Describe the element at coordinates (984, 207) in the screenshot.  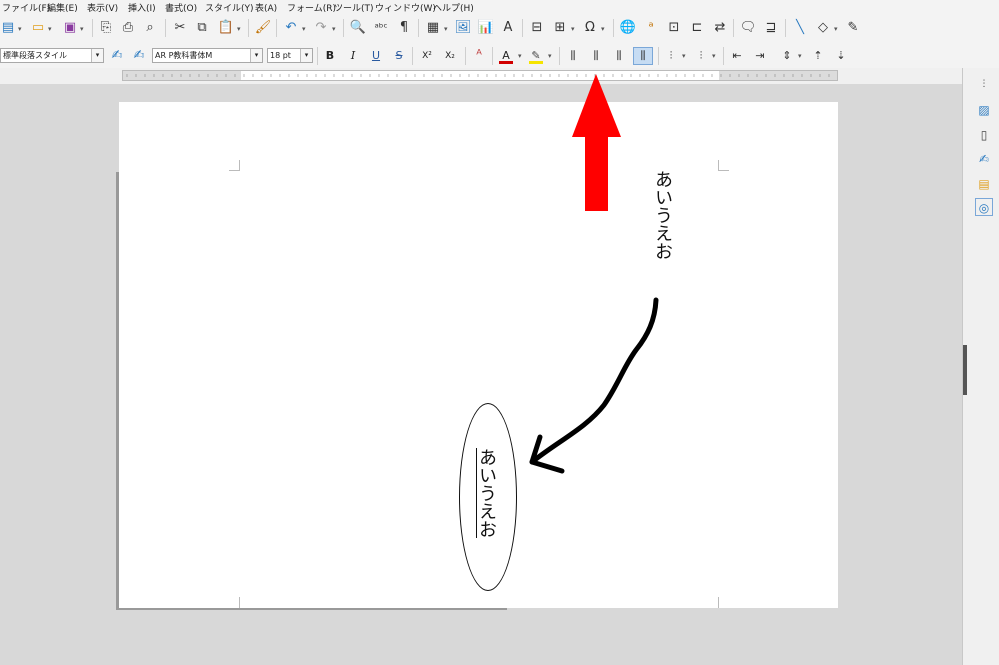
I see `navigator-icon: ◎` at that location.